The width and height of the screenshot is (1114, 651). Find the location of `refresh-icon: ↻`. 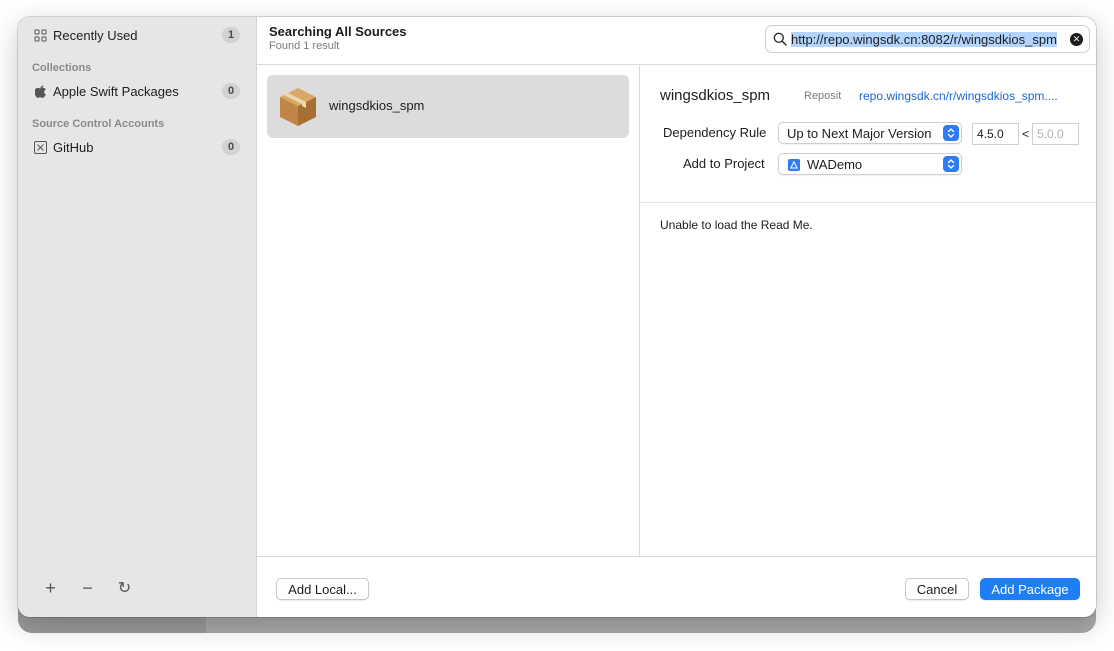

refresh-icon: ↻ is located at coordinates (124, 588).